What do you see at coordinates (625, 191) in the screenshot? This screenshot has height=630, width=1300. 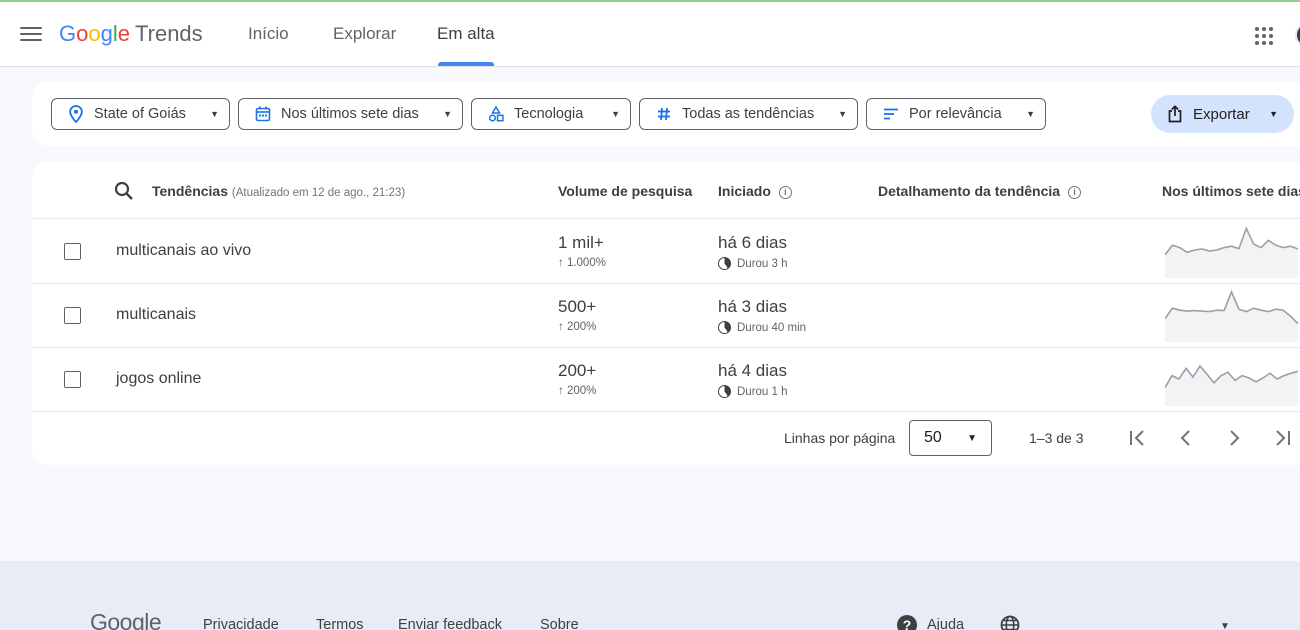 I see `header-search-volume: Volume de pesquisa` at bounding box center [625, 191].